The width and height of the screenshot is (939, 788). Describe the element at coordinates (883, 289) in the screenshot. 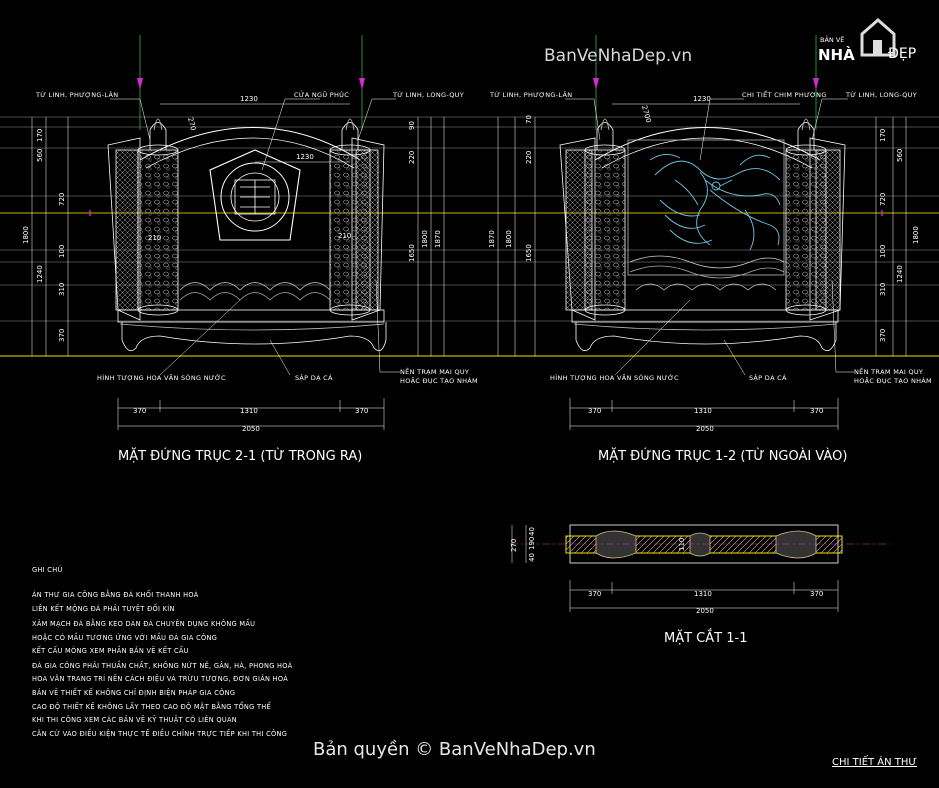

I see `dim-r-right-310: 310` at that location.